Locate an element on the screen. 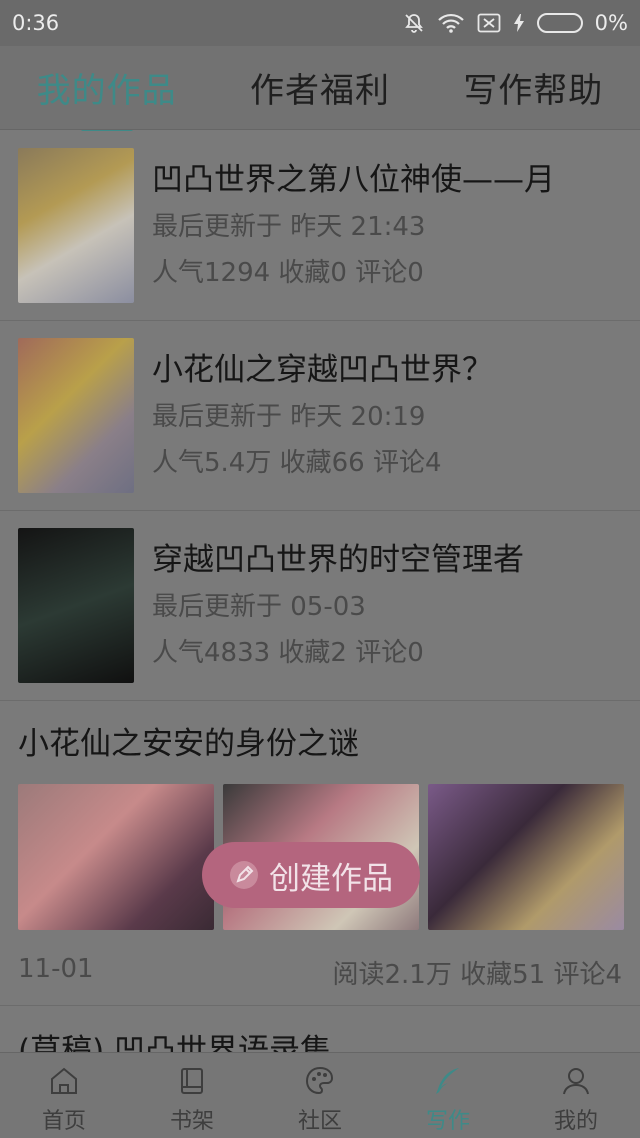  status-bar: 0:36 0% is located at coordinates (320, 23).